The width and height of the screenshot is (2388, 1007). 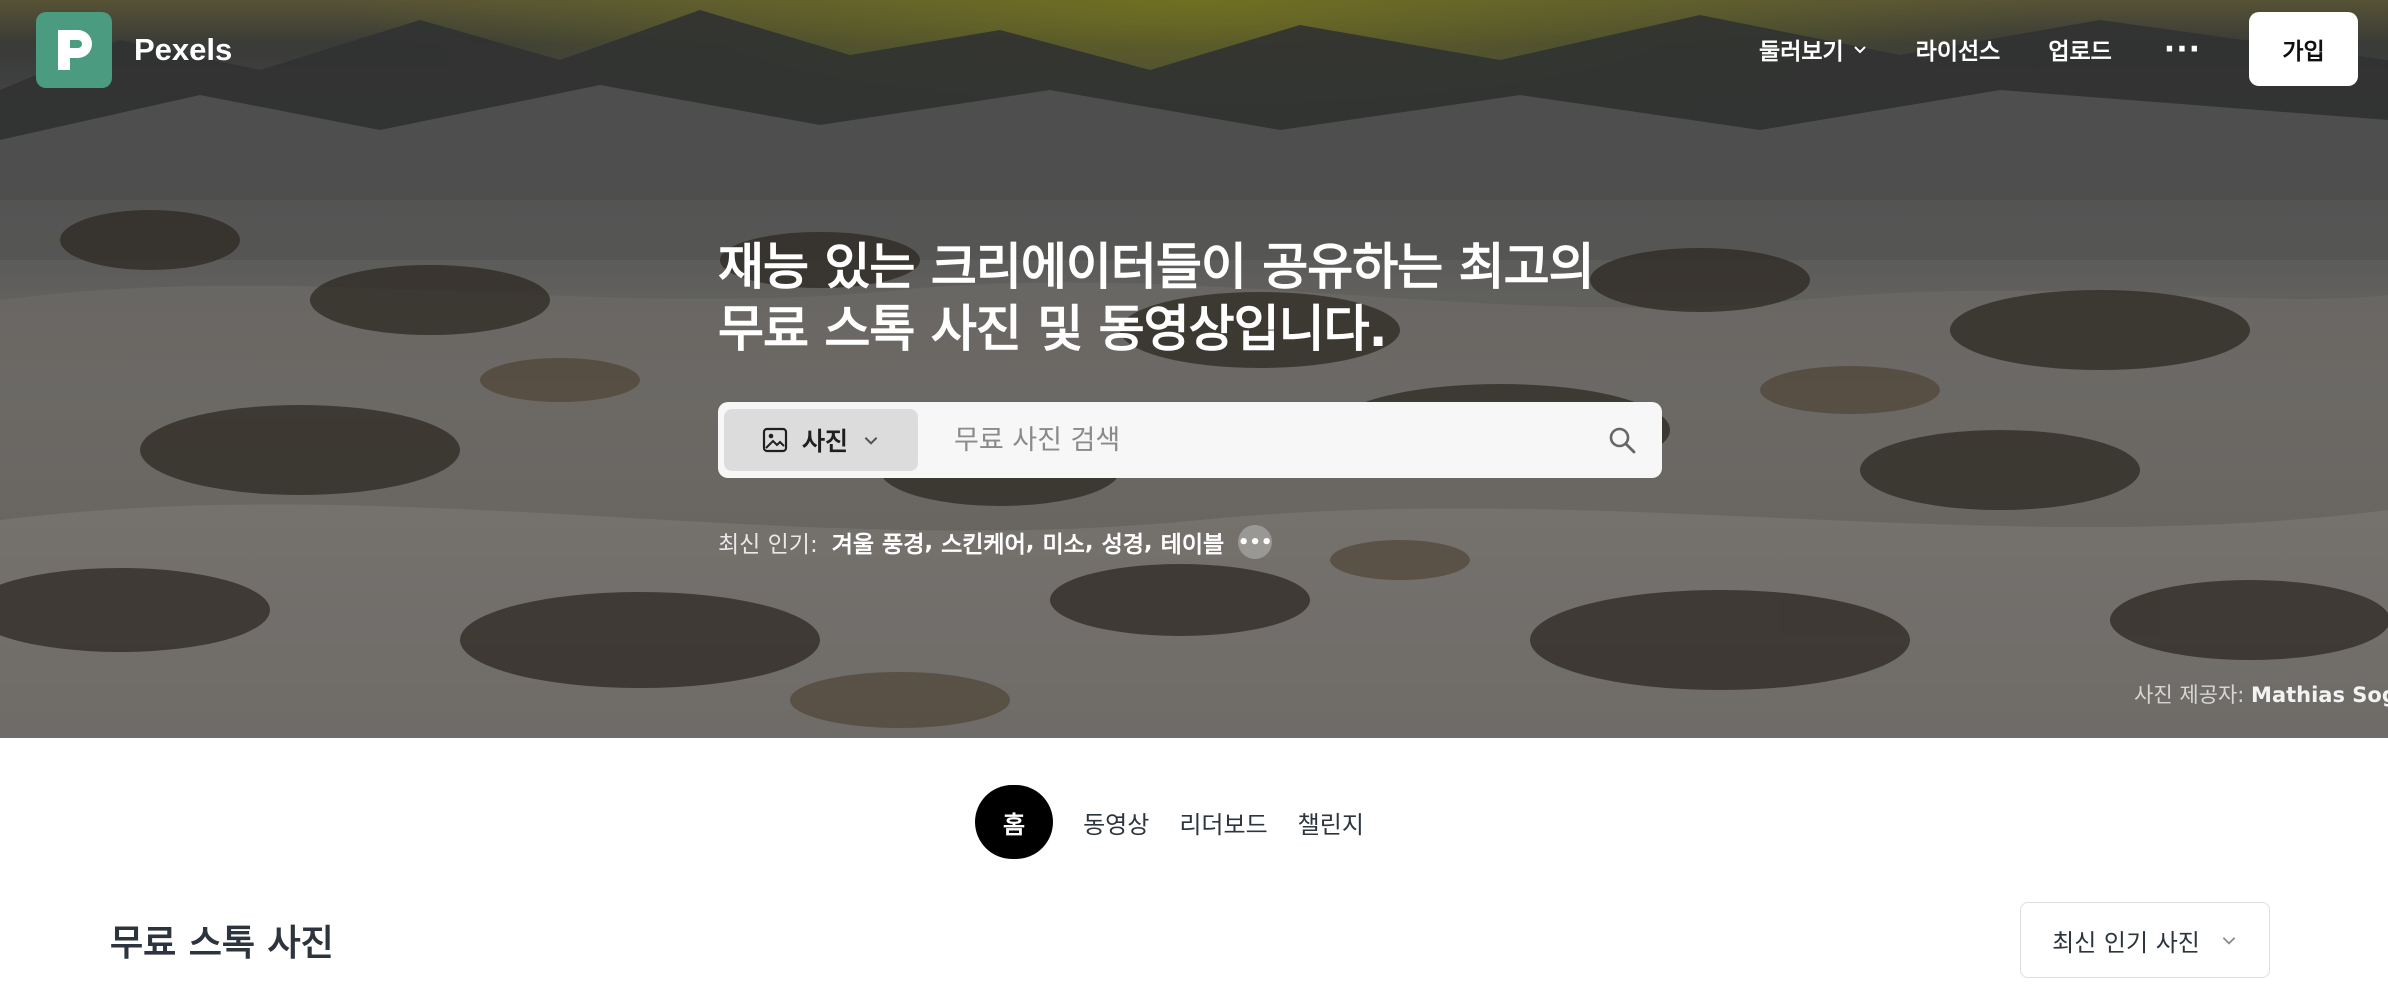 I want to click on hero-headline-line2: 무료 스톡 사진 및 동영상입니다., so click(x=1053, y=329).